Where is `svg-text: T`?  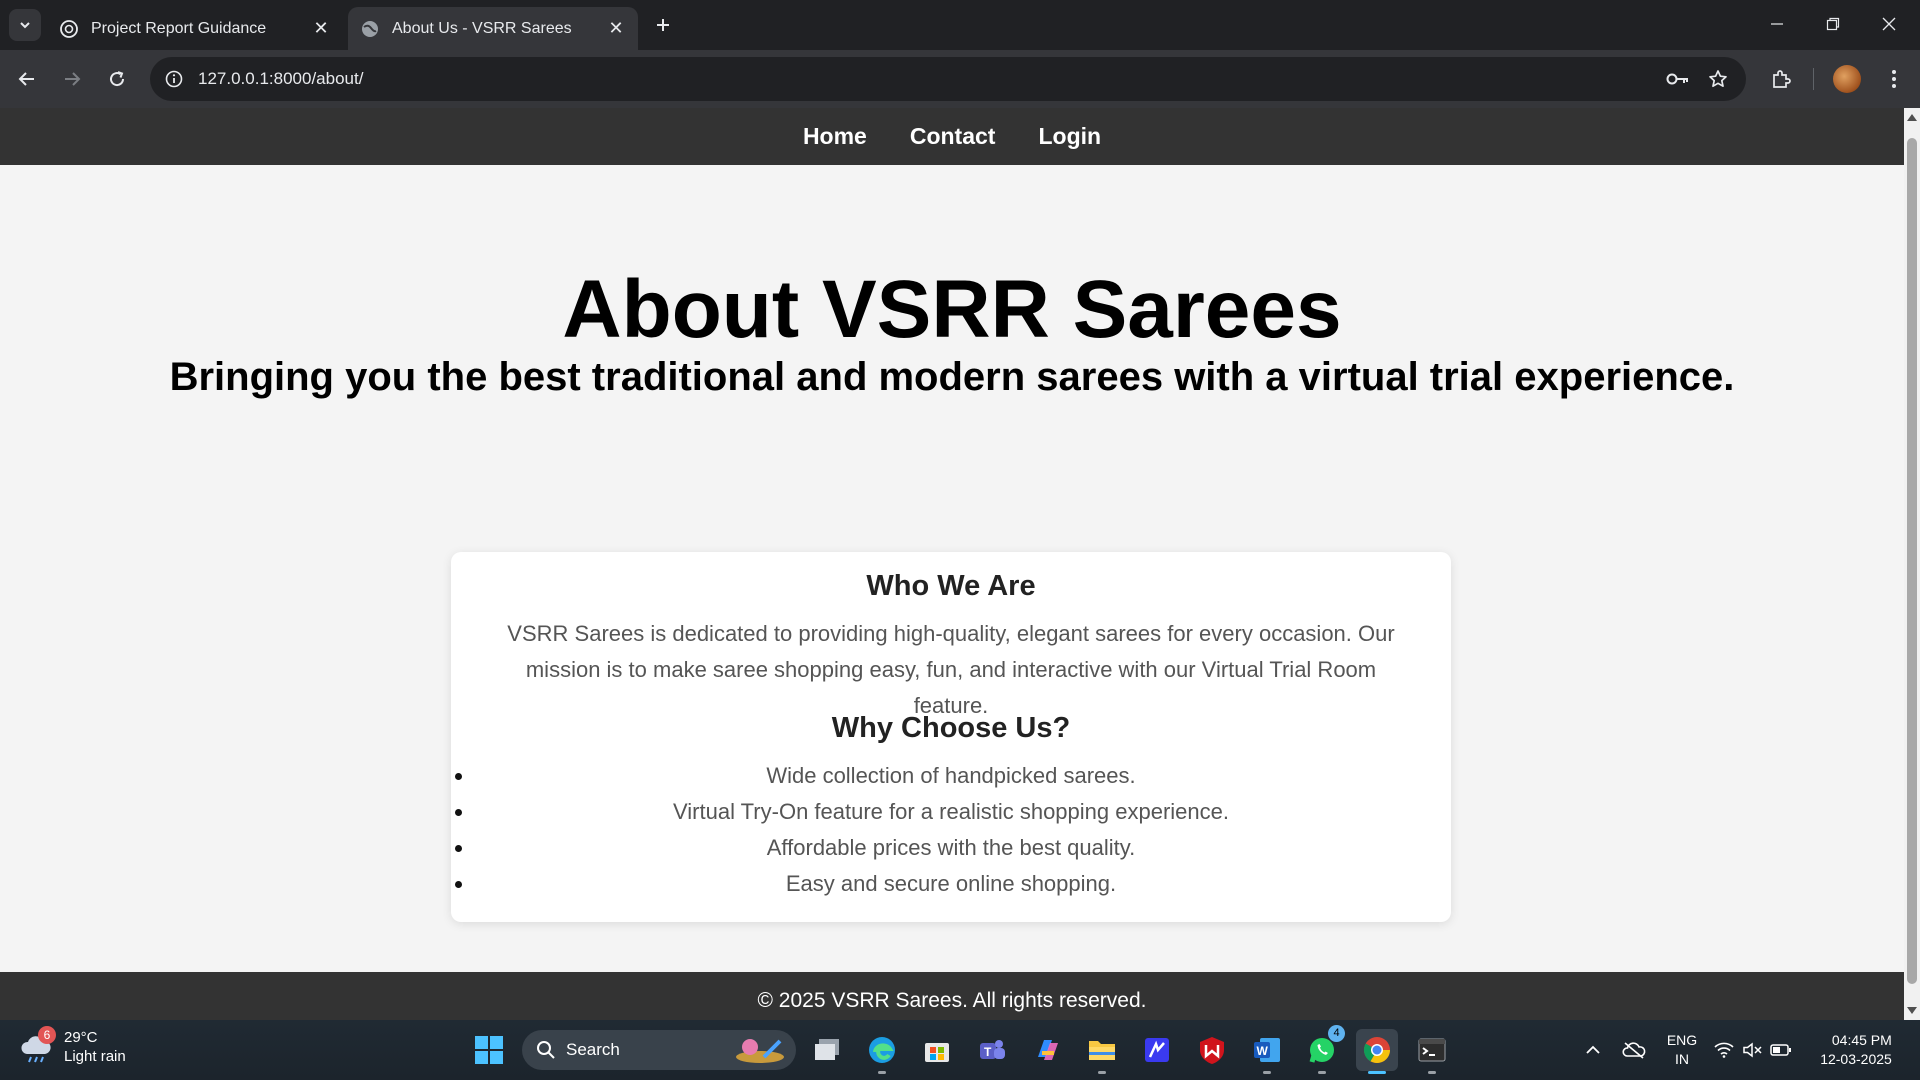 svg-text: T is located at coordinates (988, 1052).